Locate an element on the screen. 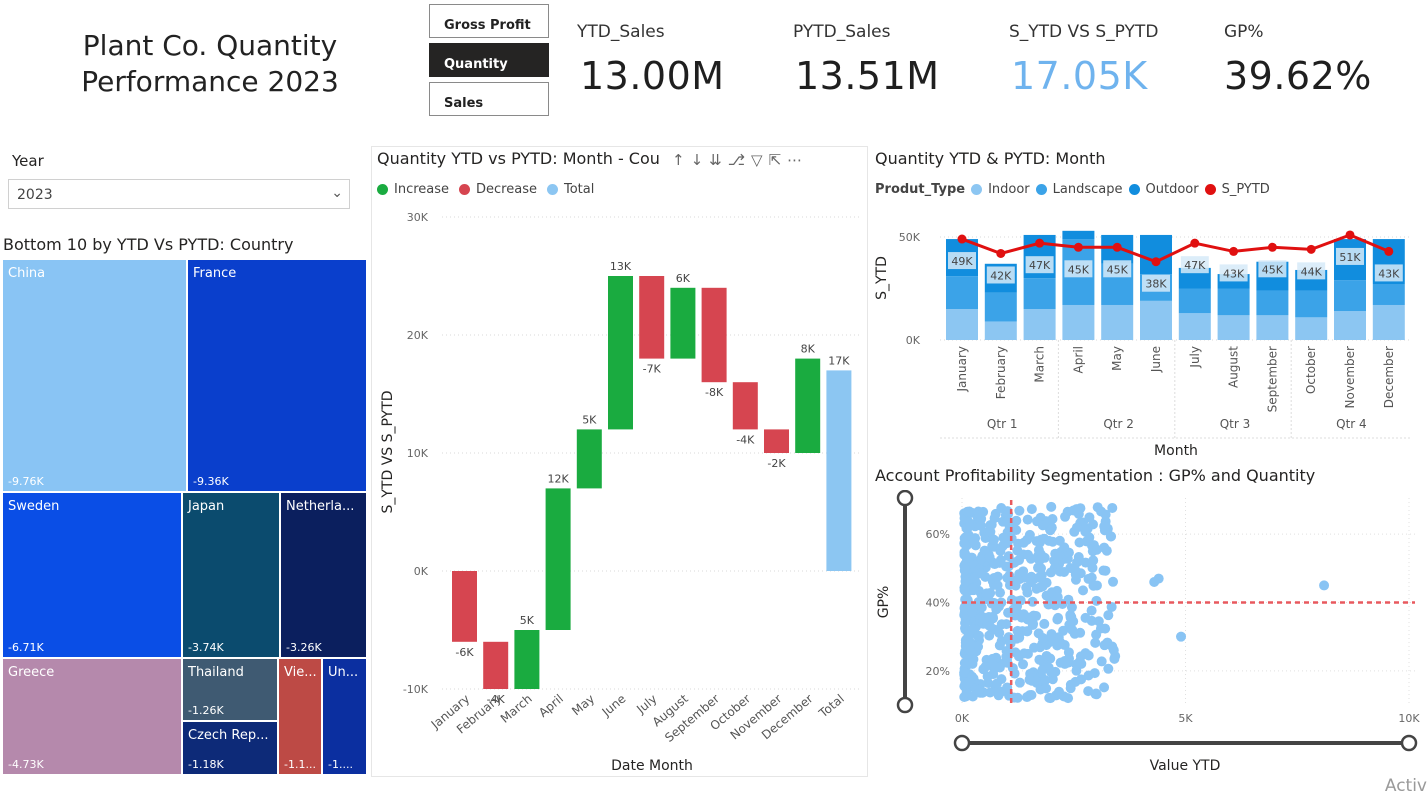 This screenshot has height=798, width=1427. y-range-slider-handle-bottom is located at coordinates (905, 705).